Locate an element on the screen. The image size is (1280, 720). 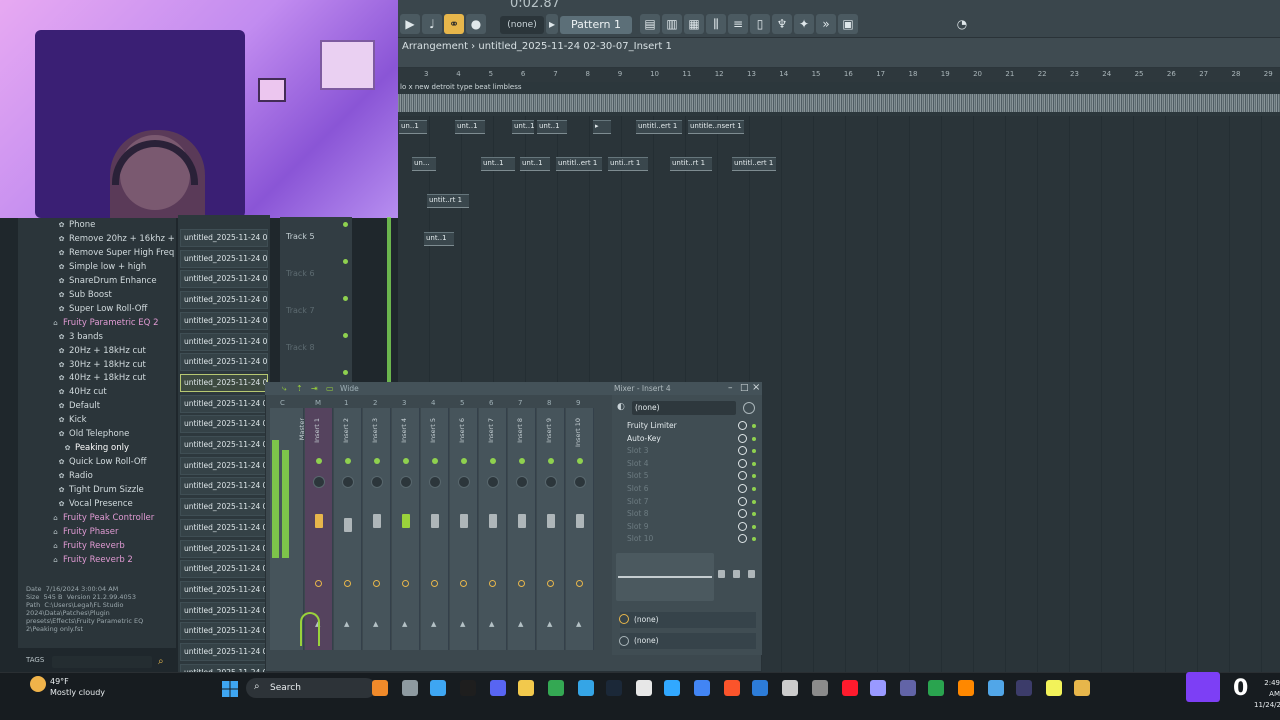
route-out-select: (none) is located at coordinates (688, 641).